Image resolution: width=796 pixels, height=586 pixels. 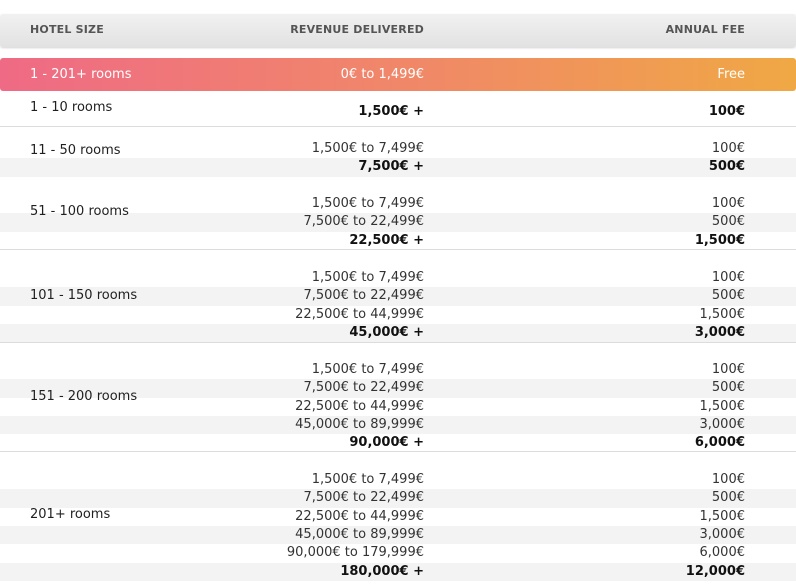 What do you see at coordinates (382, 571) in the screenshot?
I see `tier-revenue: 180,000€ +` at bounding box center [382, 571].